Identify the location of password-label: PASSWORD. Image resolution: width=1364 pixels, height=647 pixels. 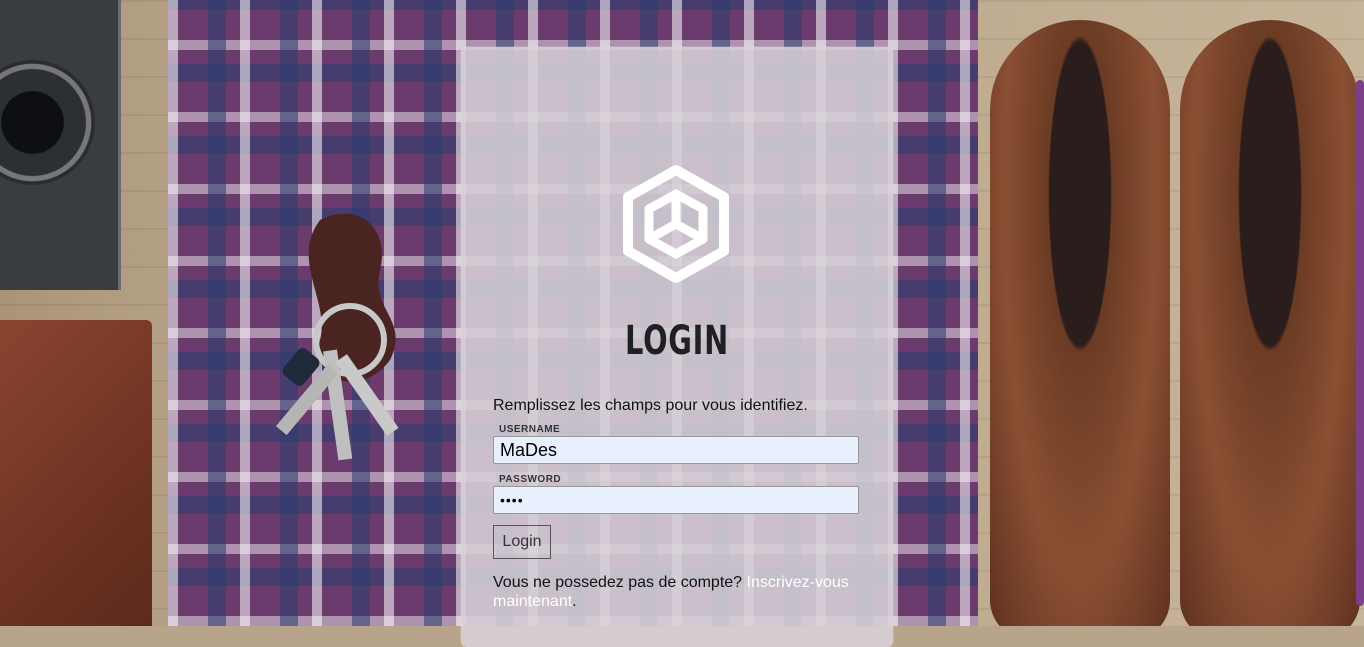
(530, 479).